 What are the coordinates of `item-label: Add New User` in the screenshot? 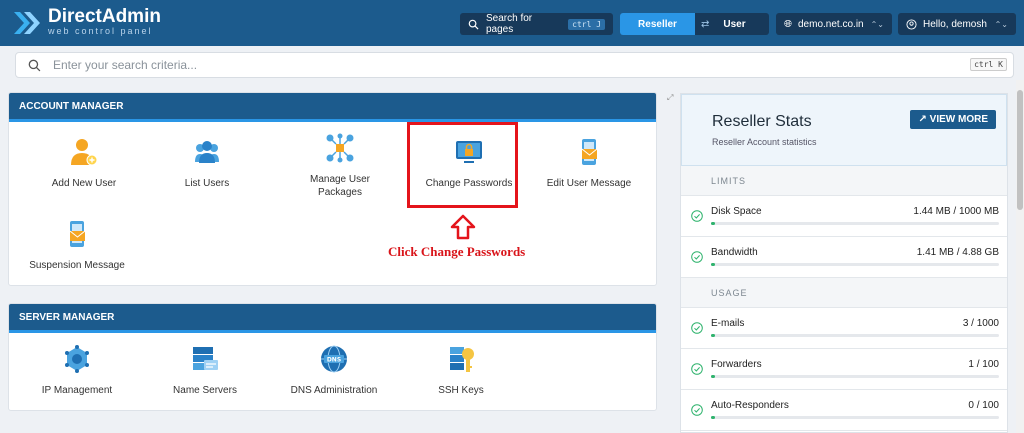 It's located at (84, 183).